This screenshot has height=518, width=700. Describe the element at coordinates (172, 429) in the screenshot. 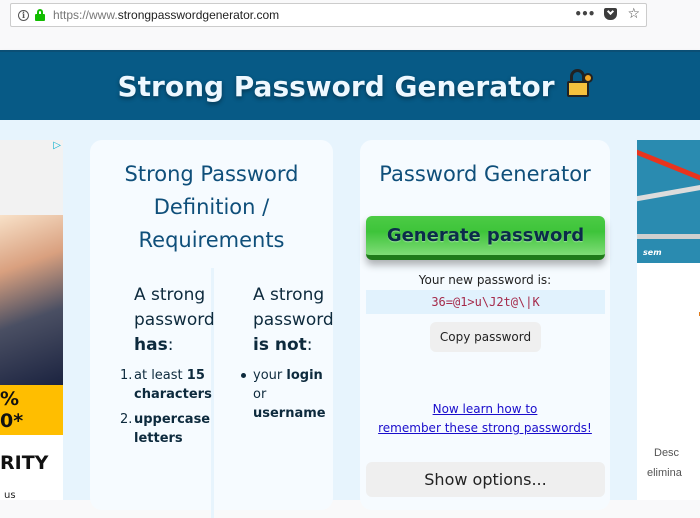

I see `list-item-bold: uppercase letters` at that location.